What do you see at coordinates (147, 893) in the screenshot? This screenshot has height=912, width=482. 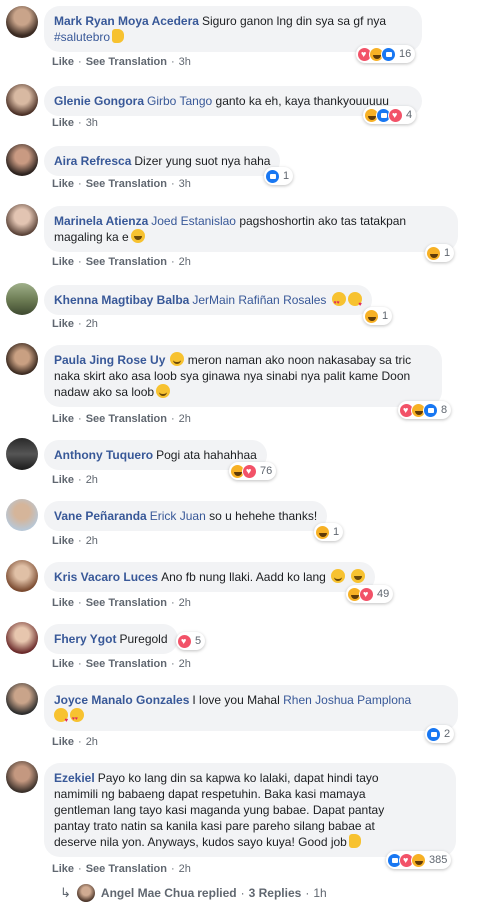 I see `reply-author: Angel Mae Chua` at bounding box center [147, 893].